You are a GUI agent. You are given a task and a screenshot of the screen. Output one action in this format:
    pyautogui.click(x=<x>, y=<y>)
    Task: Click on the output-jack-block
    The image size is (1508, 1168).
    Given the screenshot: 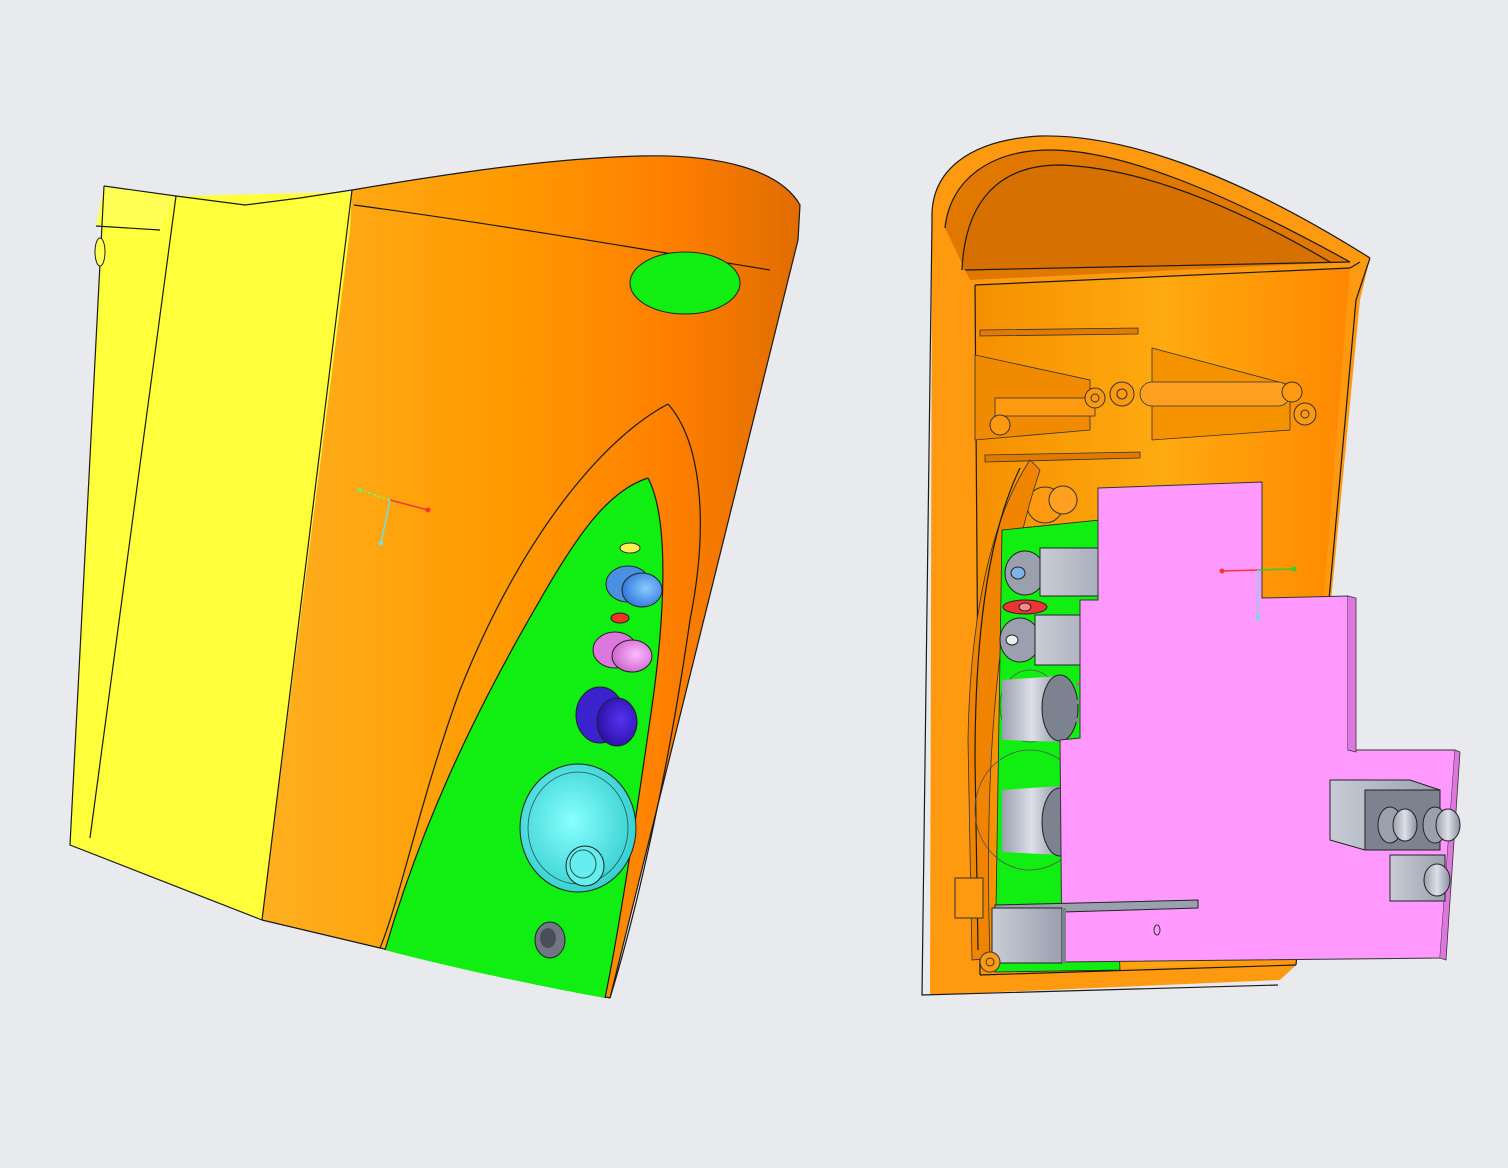 What is the action you would take?
    pyautogui.click(x=1395, y=815)
    